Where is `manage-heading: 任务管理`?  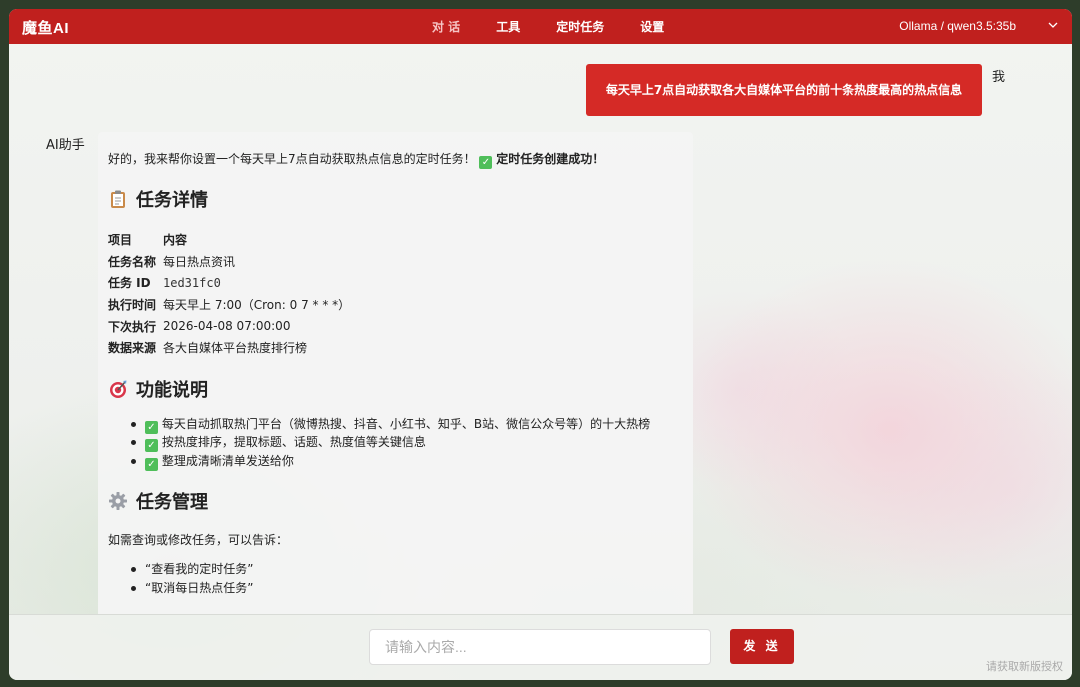 manage-heading: 任务管理 is located at coordinates (395, 501).